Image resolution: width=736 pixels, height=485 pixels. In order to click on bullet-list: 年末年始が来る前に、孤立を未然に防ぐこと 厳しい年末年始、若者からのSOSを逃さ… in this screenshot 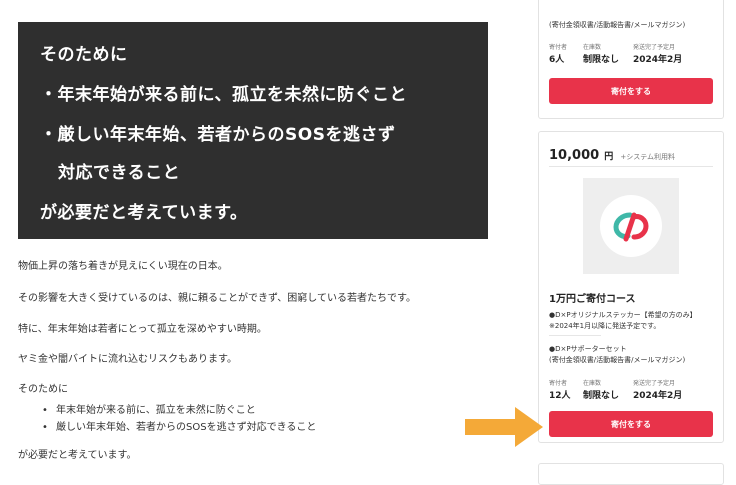, I will do `click(179, 419)`.